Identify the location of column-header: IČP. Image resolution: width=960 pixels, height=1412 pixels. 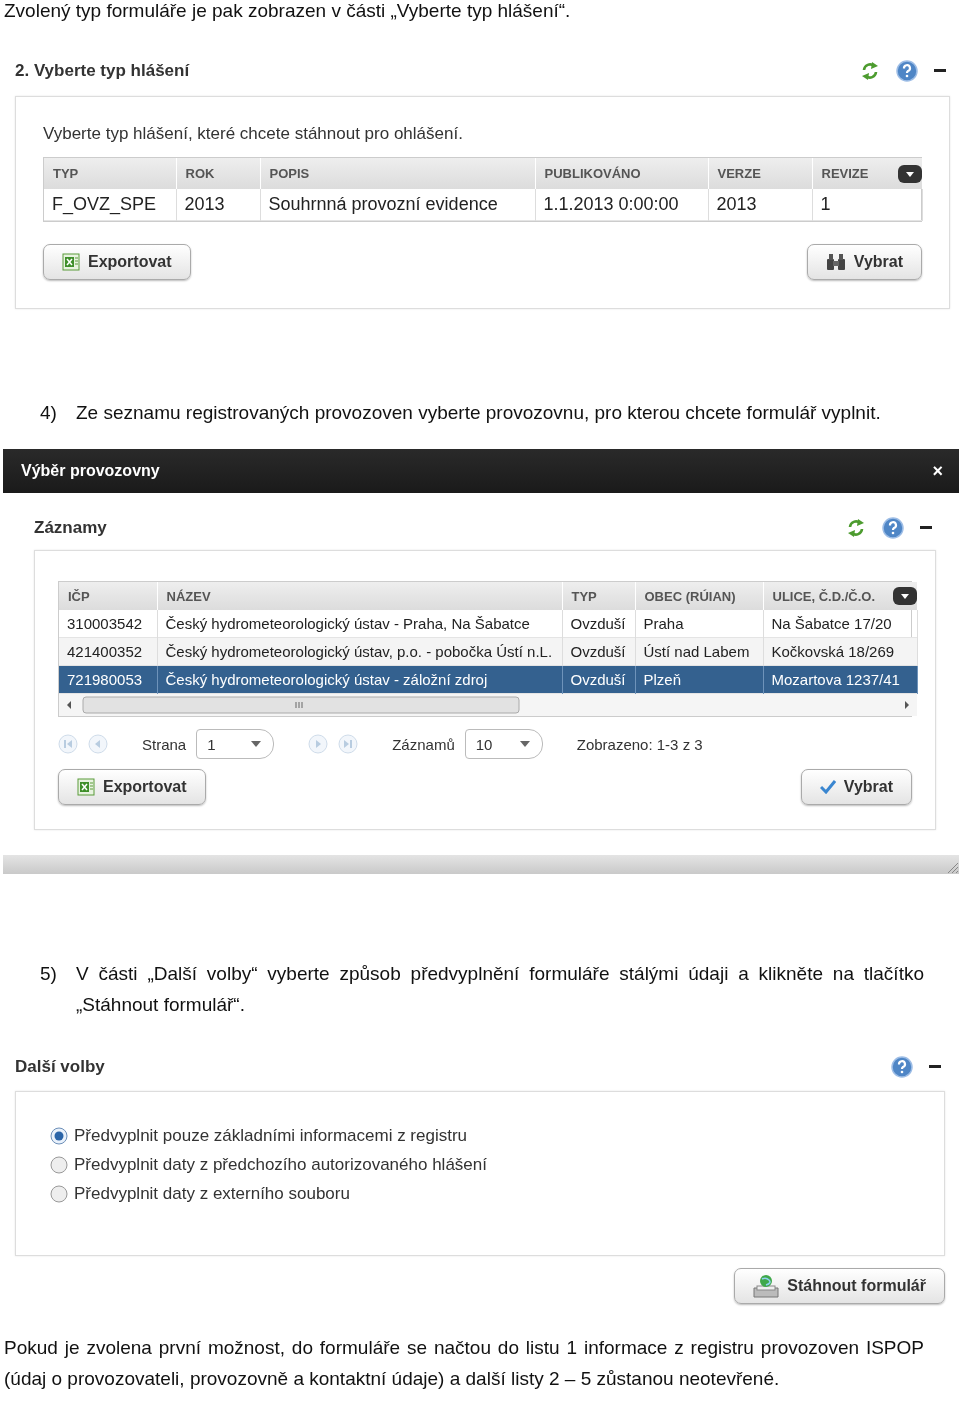
(79, 596).